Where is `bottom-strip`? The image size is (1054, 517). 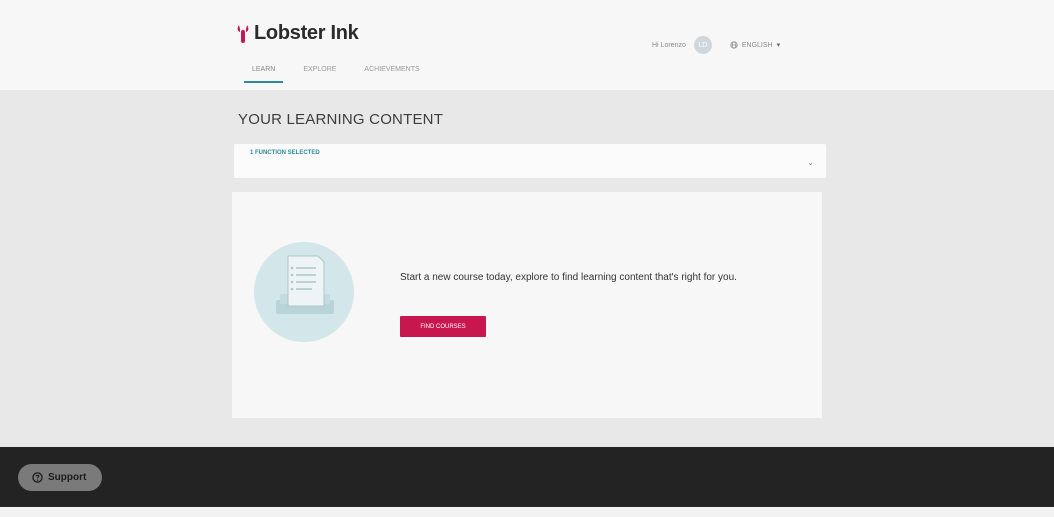
bottom-strip is located at coordinates (527, 512).